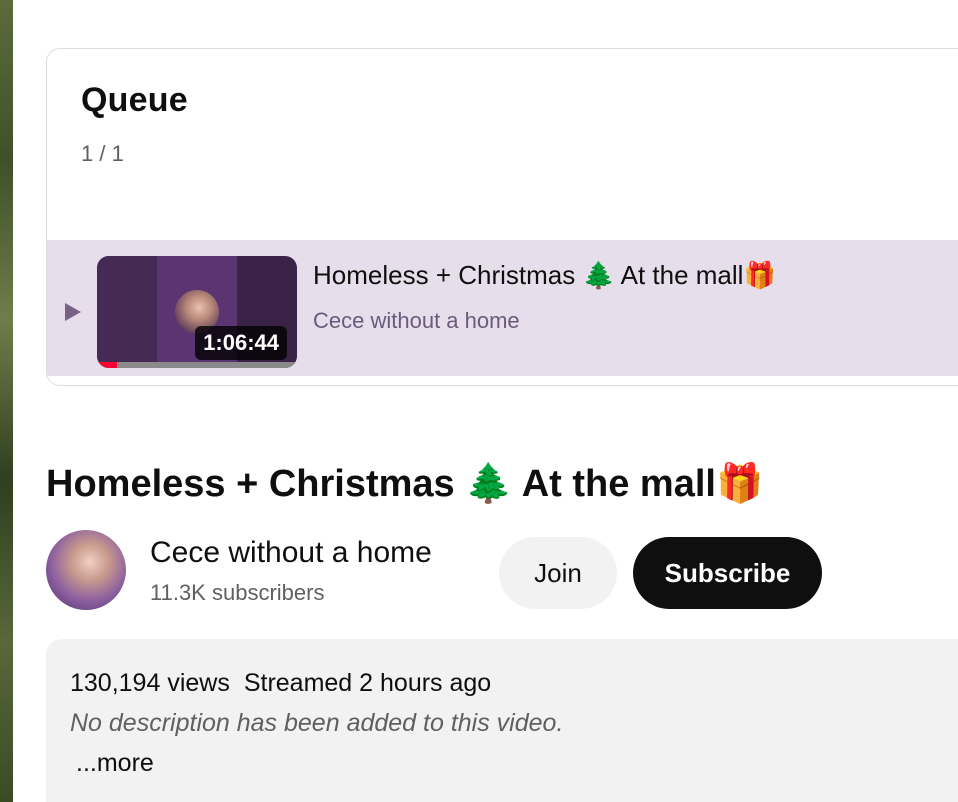 The image size is (958, 802). What do you see at coordinates (558, 573) in the screenshot?
I see `join-button: Join` at bounding box center [558, 573].